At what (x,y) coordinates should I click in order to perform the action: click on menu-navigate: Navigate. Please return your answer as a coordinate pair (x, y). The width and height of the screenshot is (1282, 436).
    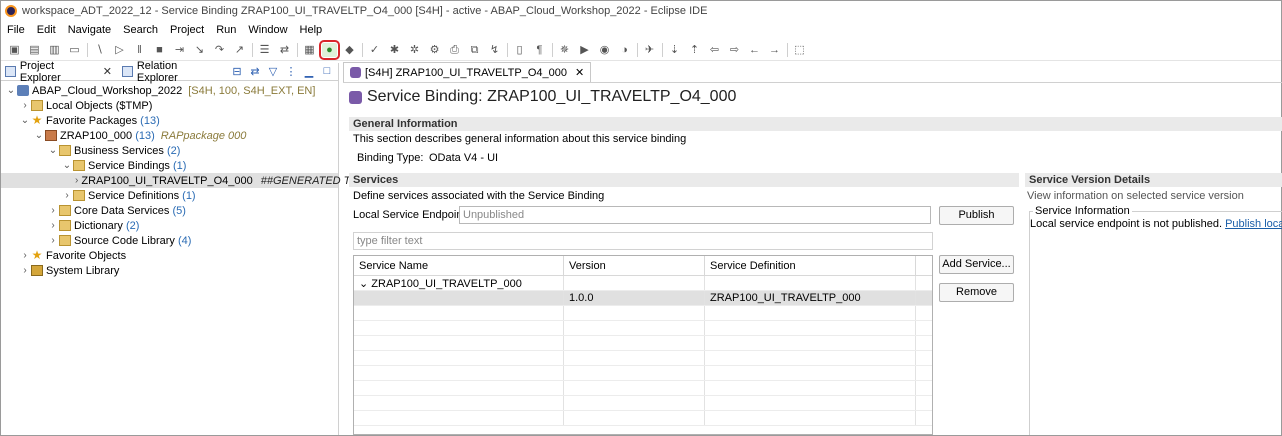
    Looking at the image, I should click on (89, 30).